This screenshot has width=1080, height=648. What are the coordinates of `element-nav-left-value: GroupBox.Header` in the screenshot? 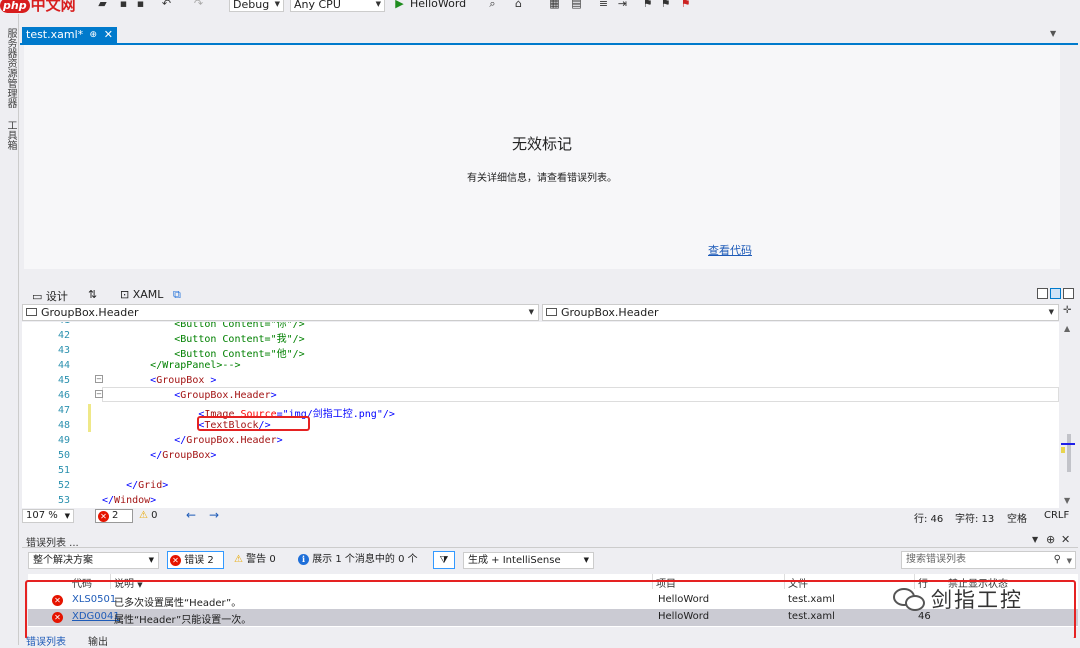 It's located at (90, 312).